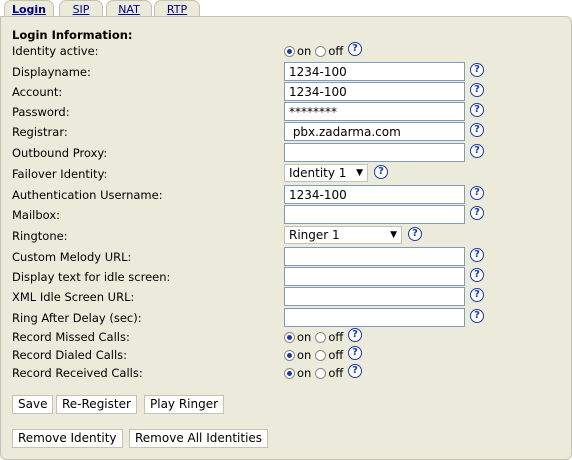 This screenshot has width=572, height=460. Describe the element at coordinates (321, 337) in the screenshot. I see `record-missed-off-radio` at that location.